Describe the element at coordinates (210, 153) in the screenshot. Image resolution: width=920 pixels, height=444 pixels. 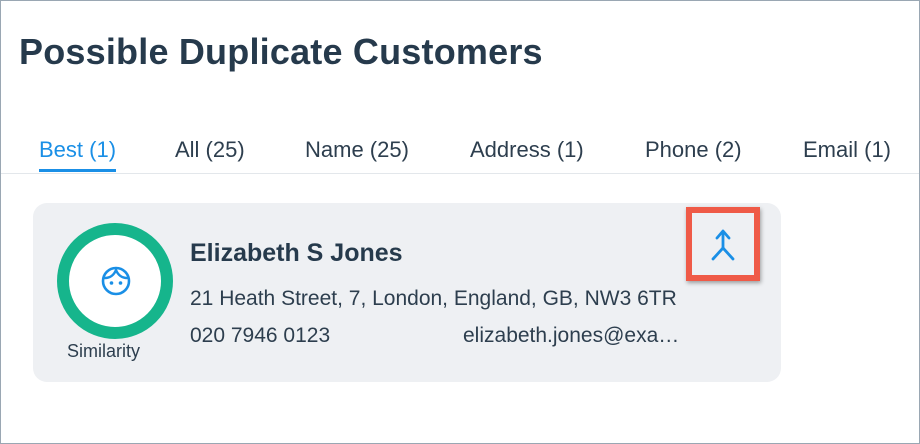
I see `tab-all: All (25)` at that location.